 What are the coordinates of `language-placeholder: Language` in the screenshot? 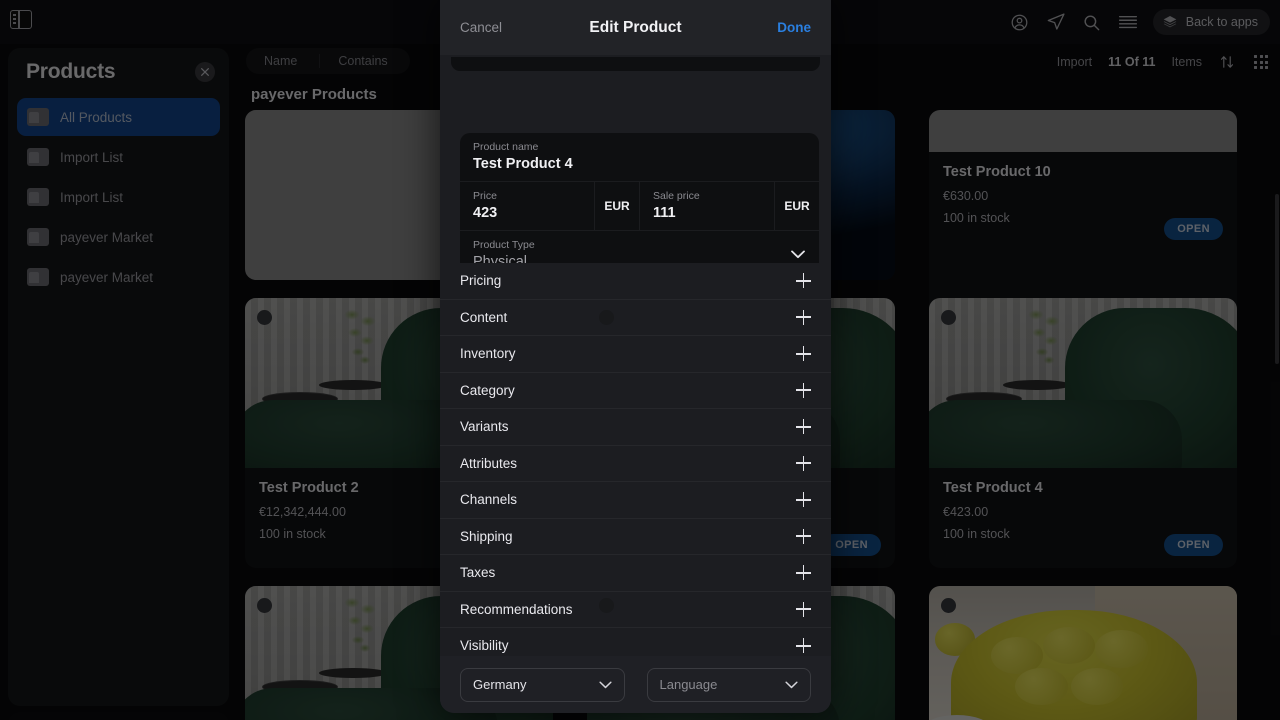 It's located at (688, 684).